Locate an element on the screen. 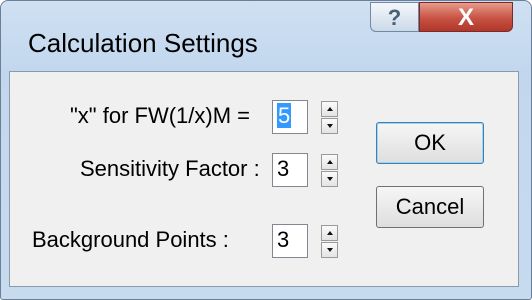 The height and width of the screenshot is (300, 532). window-title: Calculation Settings is located at coordinates (143, 43).